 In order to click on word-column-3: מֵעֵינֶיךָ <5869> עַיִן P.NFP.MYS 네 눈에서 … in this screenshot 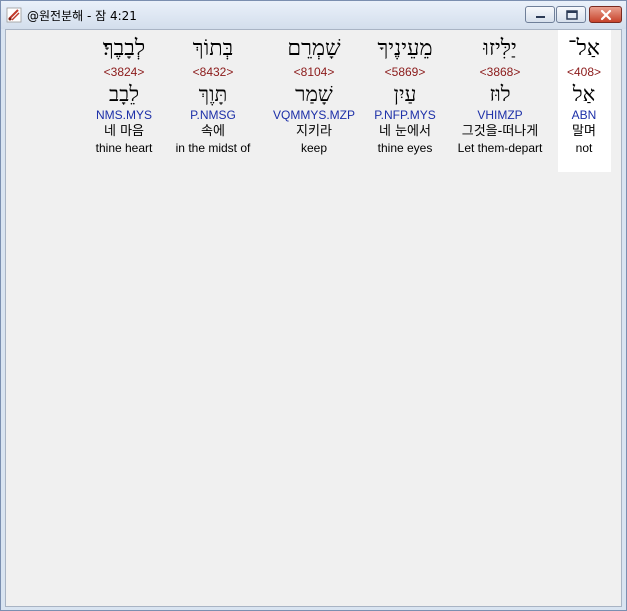, I will do `click(405, 93)`.